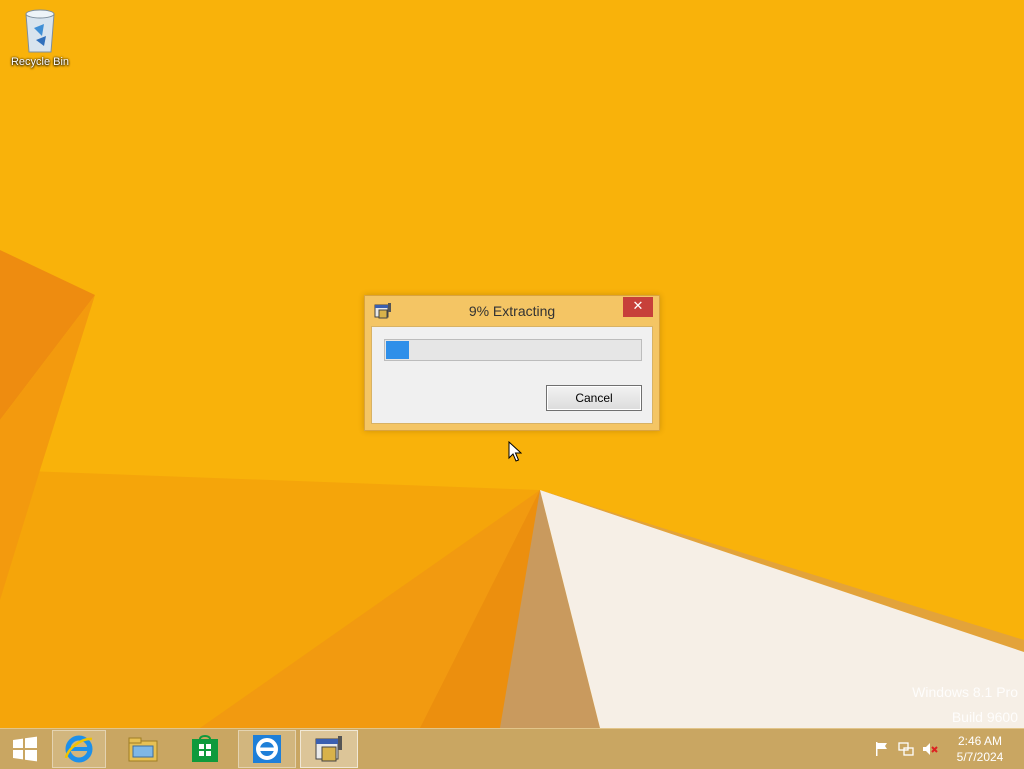 The height and width of the screenshot is (769, 1024). What do you see at coordinates (40, 62) in the screenshot?
I see `desktop-icon-label: Recycle Bin` at bounding box center [40, 62].